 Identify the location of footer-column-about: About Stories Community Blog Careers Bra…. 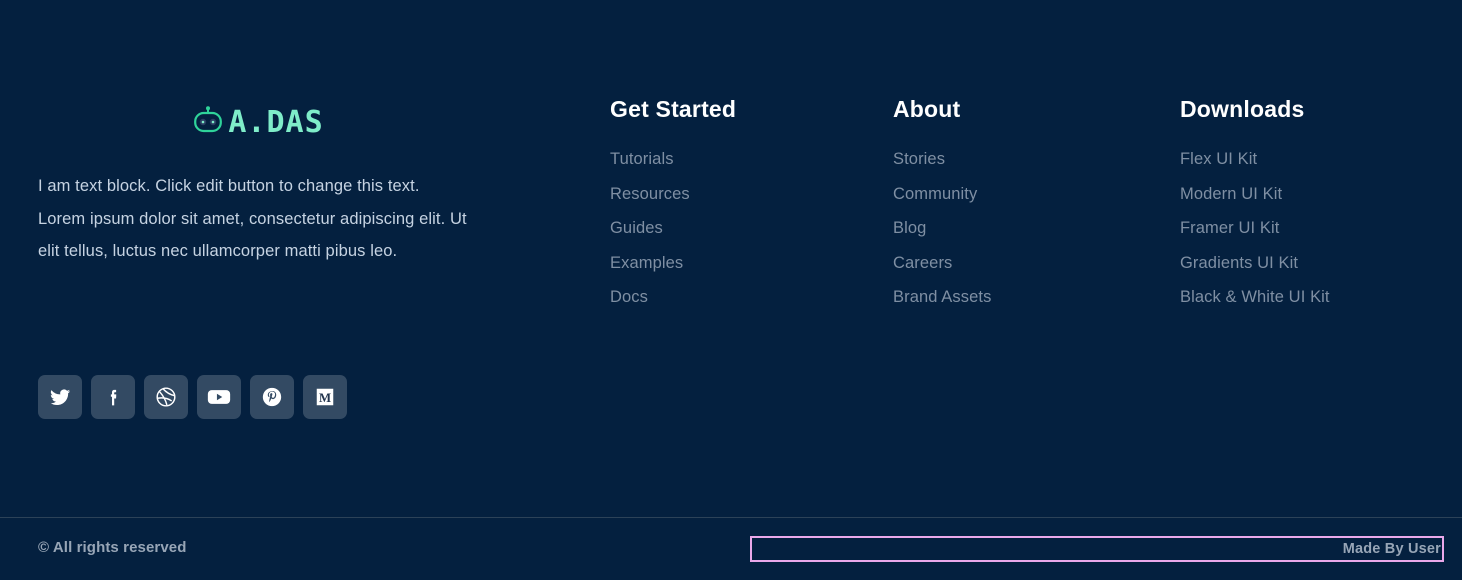
(942, 201).